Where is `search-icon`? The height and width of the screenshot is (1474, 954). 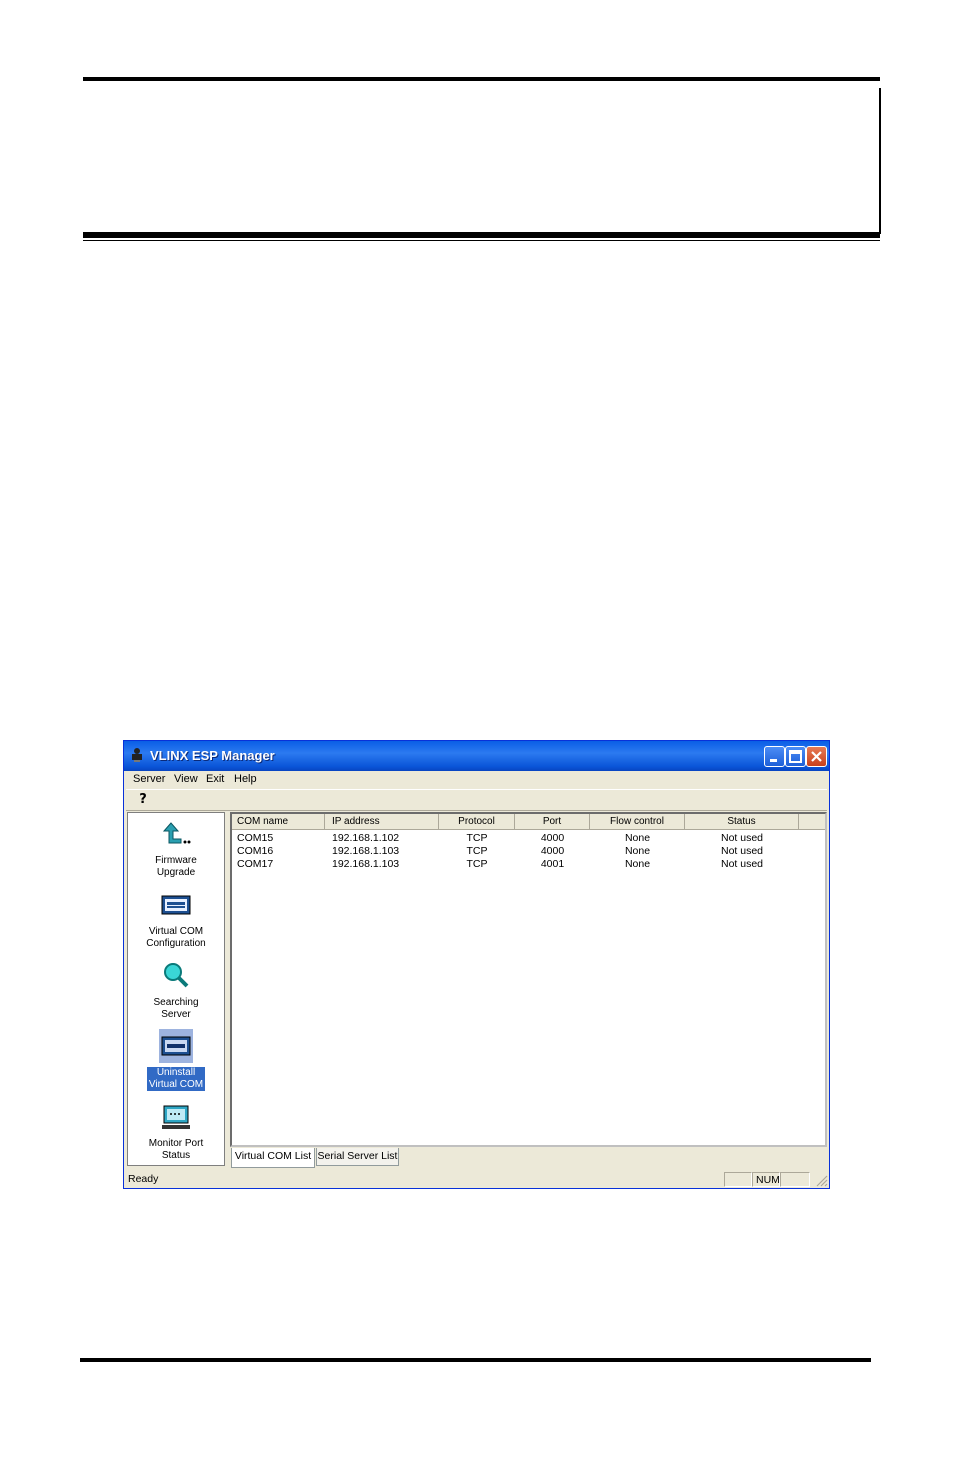 search-icon is located at coordinates (176, 975).